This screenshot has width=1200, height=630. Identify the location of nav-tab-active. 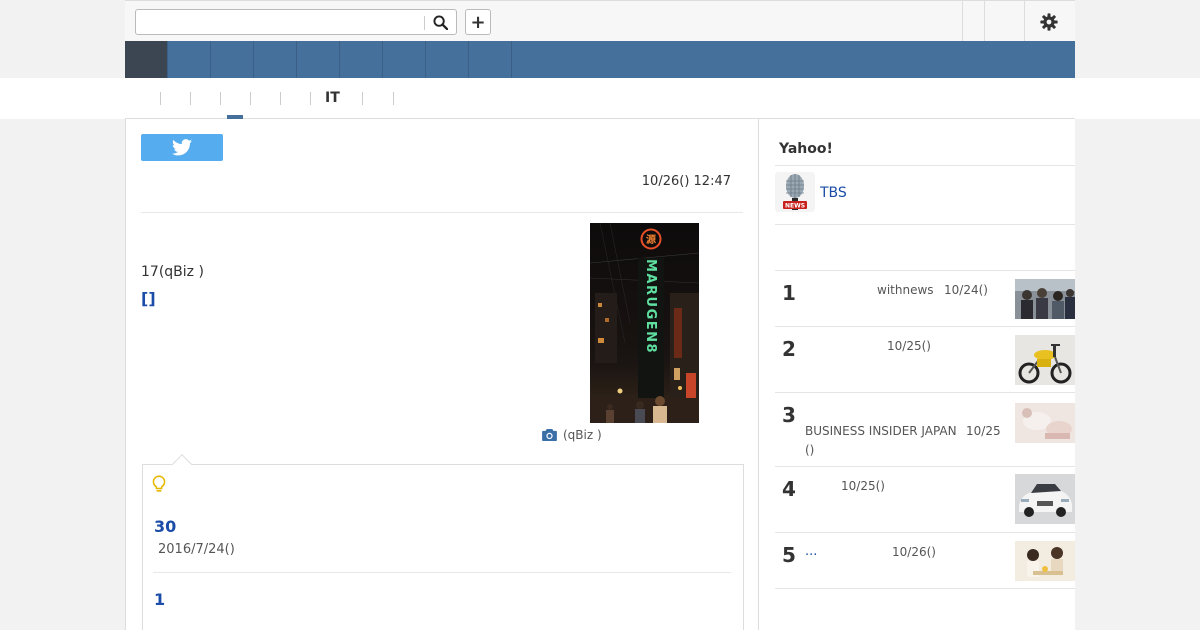
(146, 59).